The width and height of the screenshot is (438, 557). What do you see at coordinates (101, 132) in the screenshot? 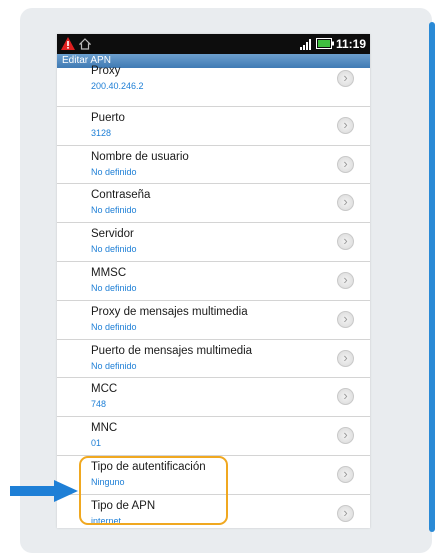
I see `row-value: 3128` at bounding box center [101, 132].